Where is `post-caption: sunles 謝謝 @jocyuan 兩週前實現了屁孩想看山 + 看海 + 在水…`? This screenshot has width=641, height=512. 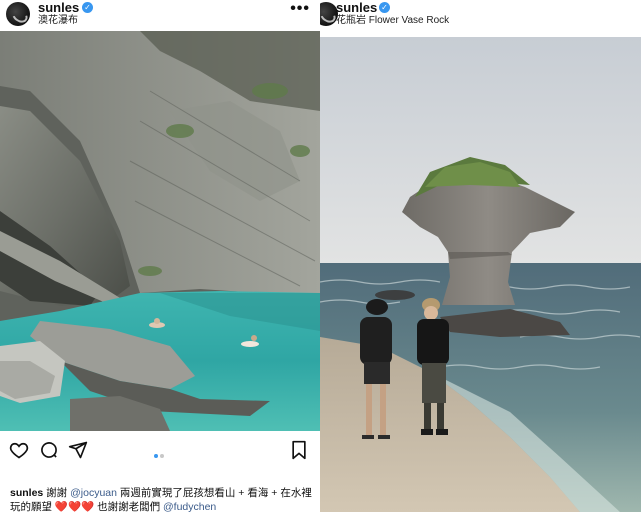 post-caption: sunles 謝謝 @jocyuan 兩週前實現了屁孩想看山 + 看海 + 在水… is located at coordinates (162, 499).